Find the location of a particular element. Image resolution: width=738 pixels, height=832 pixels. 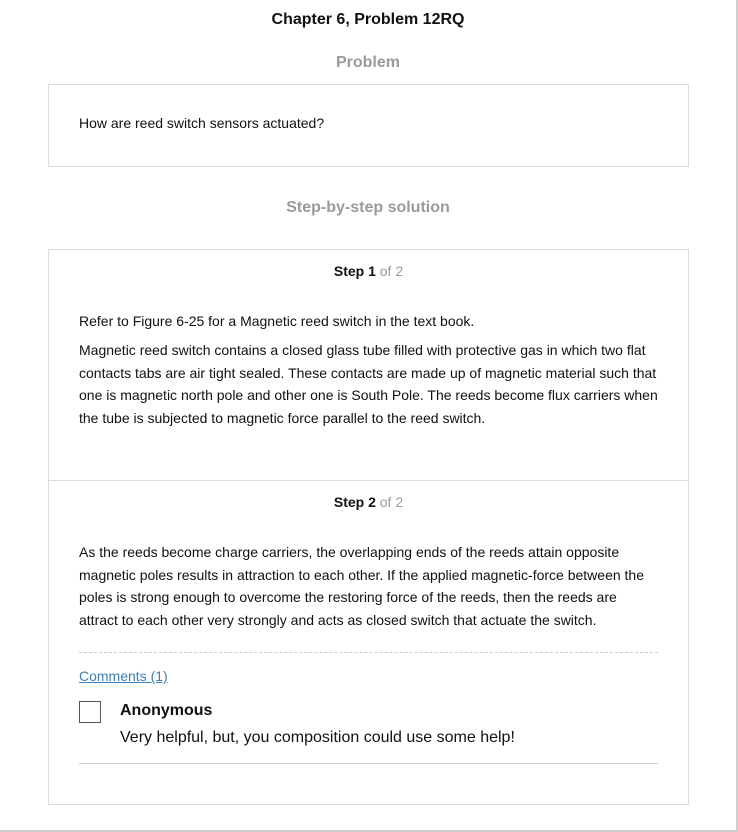

step-2-count: of 2 is located at coordinates (391, 502).